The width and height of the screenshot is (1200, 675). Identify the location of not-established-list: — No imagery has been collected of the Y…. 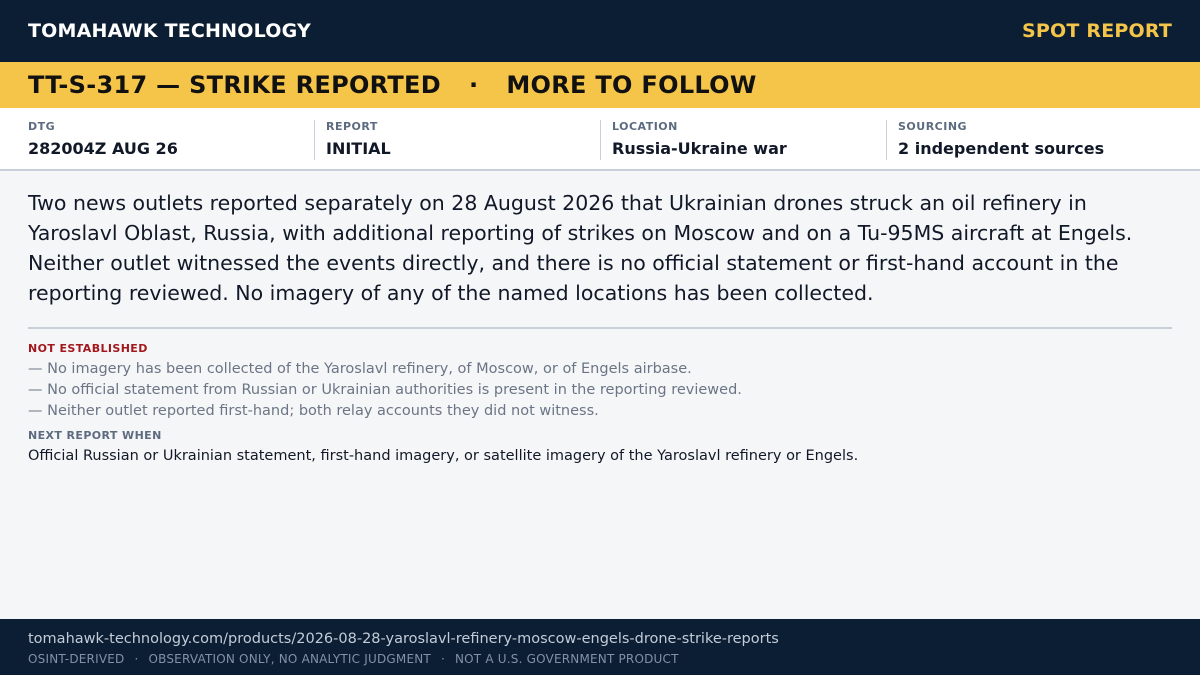
(598, 390).